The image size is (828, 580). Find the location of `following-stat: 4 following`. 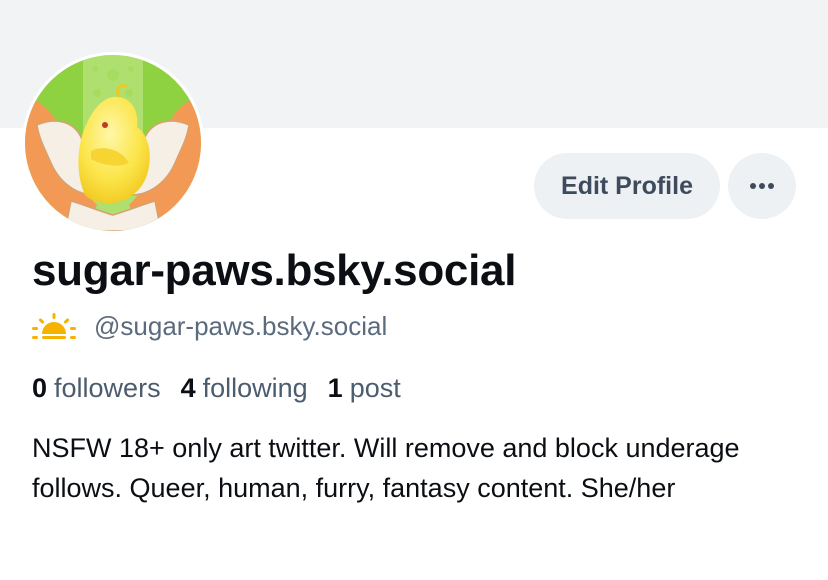

following-stat: 4 following is located at coordinates (244, 388).